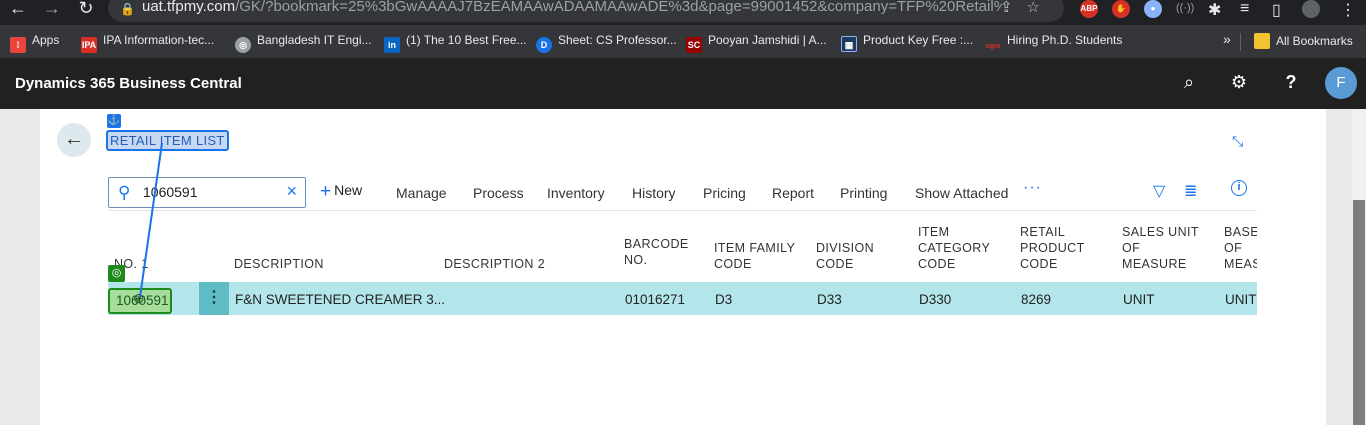 The image size is (1366, 425). Describe the element at coordinates (1311, 9) in the screenshot. I see `profile-avatar-icon` at that location.